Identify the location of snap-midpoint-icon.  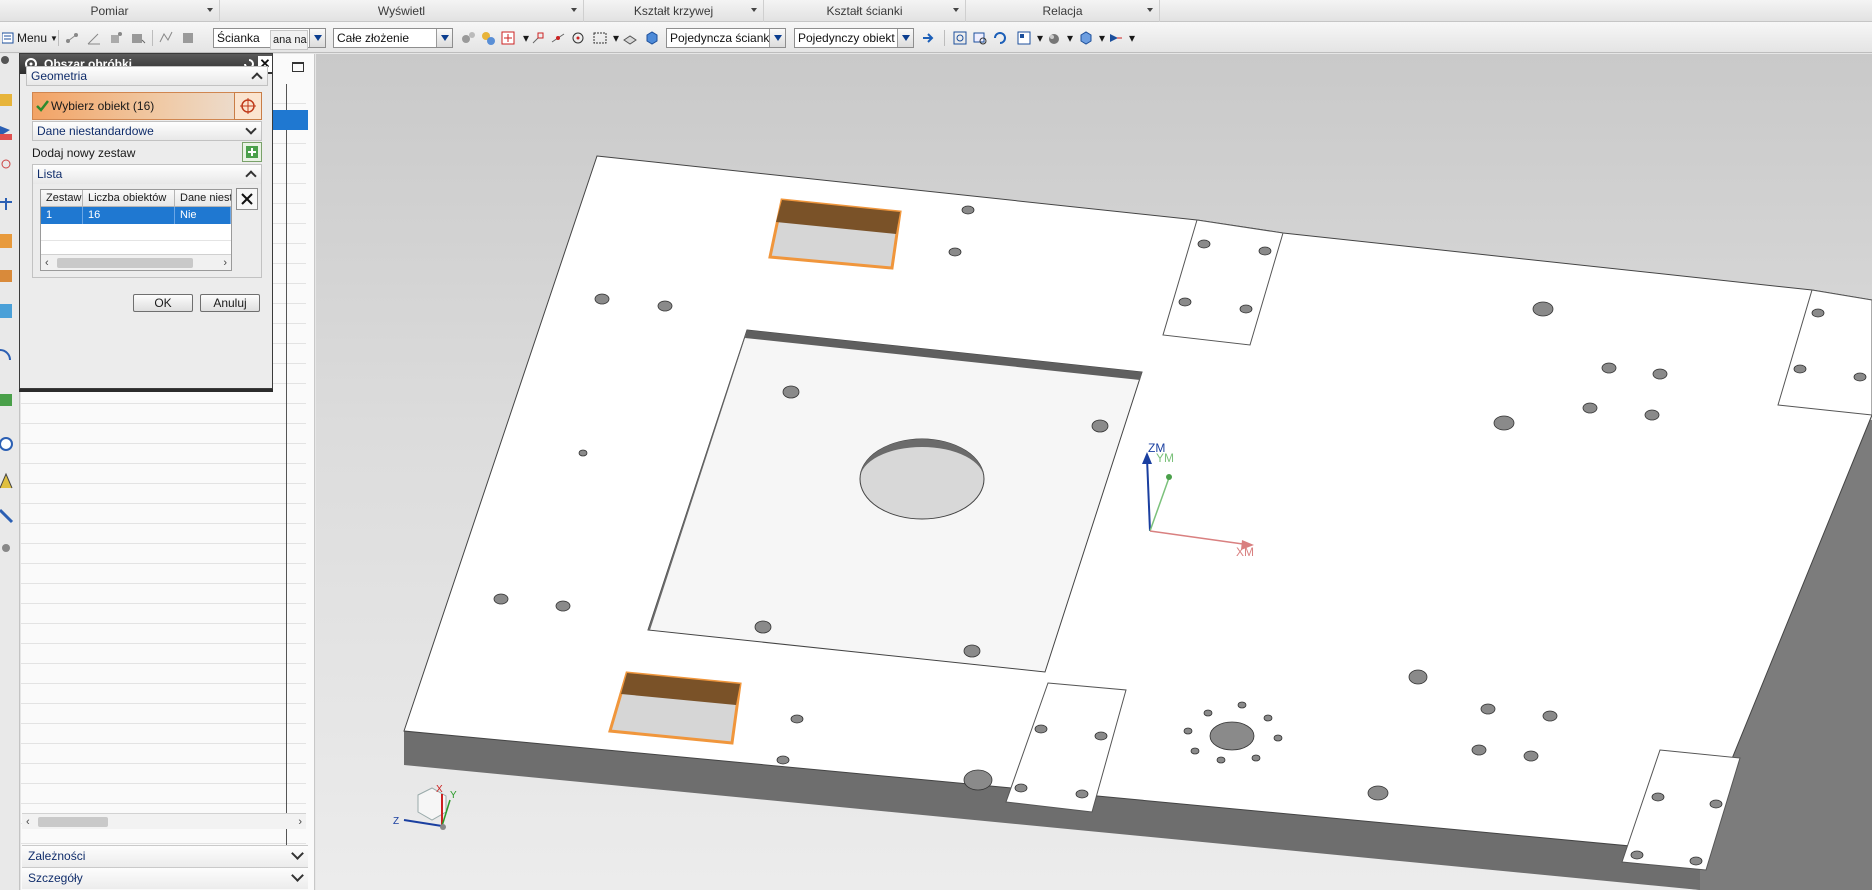
(558, 38).